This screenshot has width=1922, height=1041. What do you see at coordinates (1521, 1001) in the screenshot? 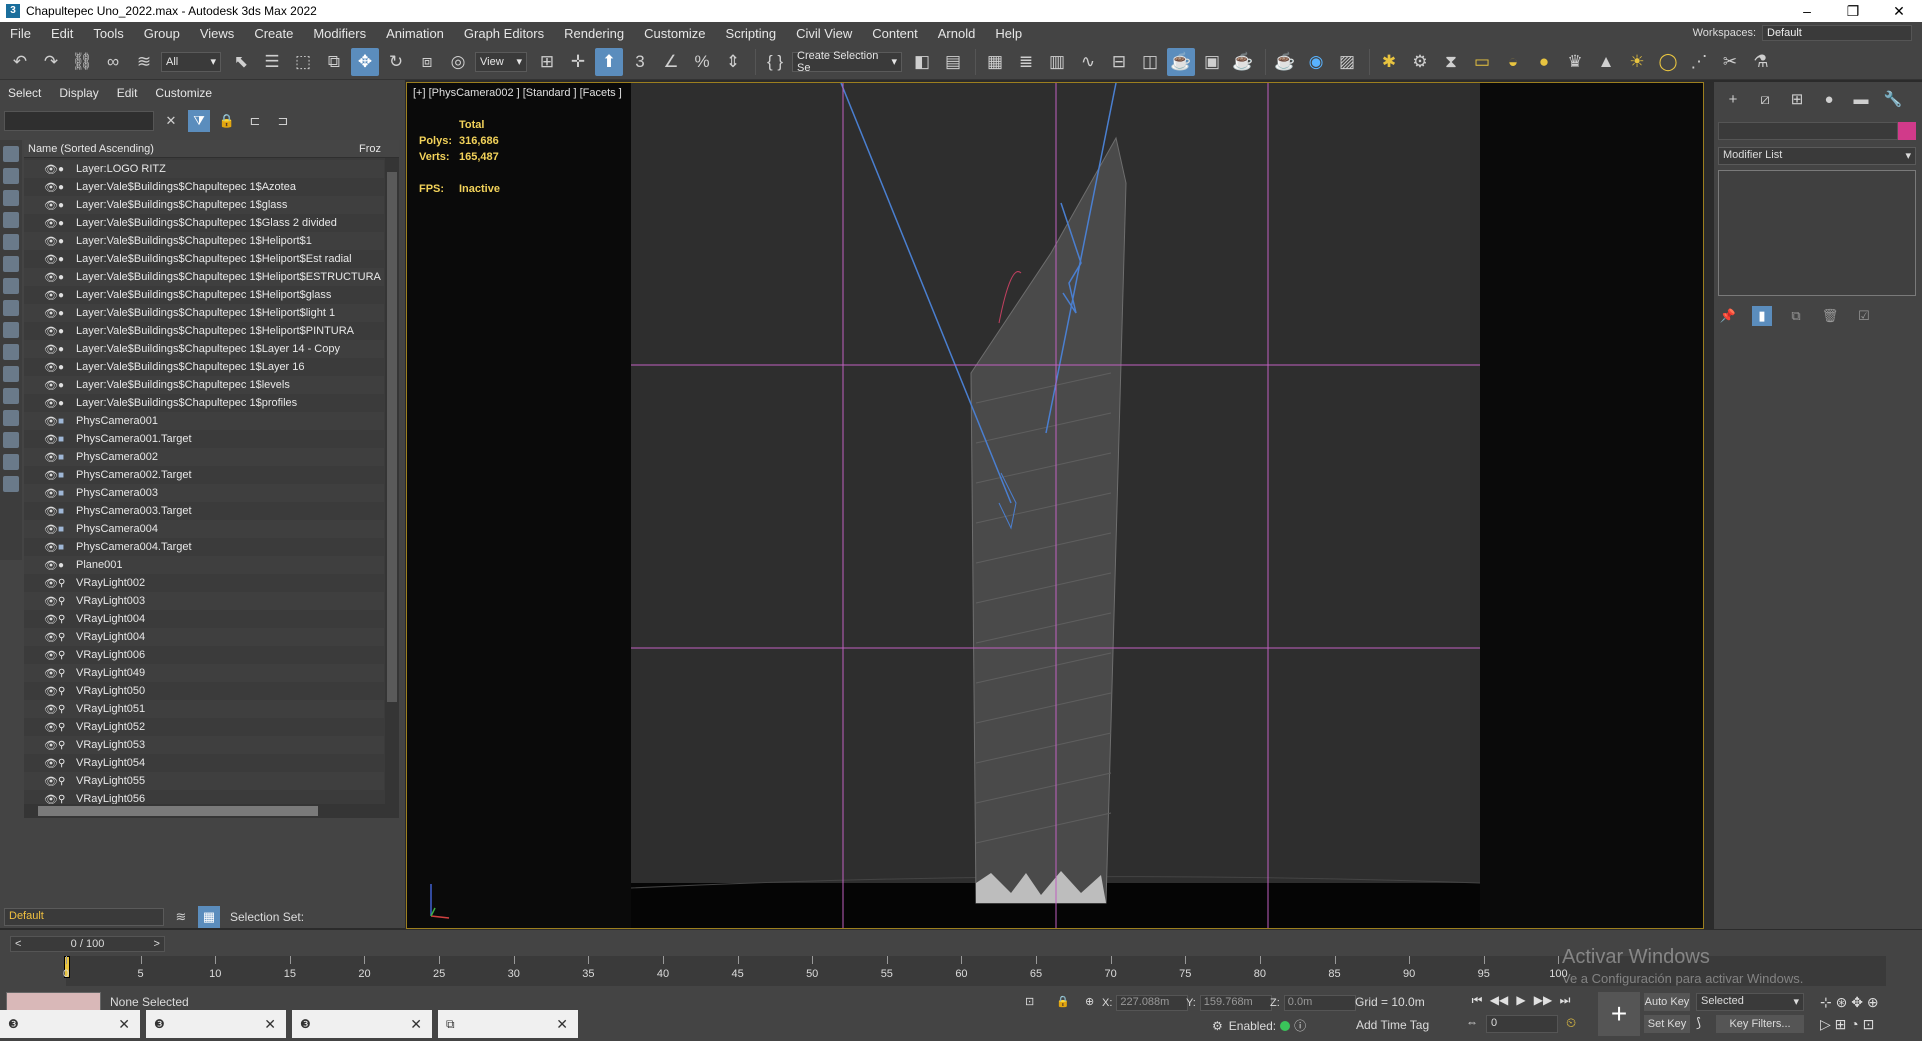
I see `play-icon: ▶` at bounding box center [1521, 1001].